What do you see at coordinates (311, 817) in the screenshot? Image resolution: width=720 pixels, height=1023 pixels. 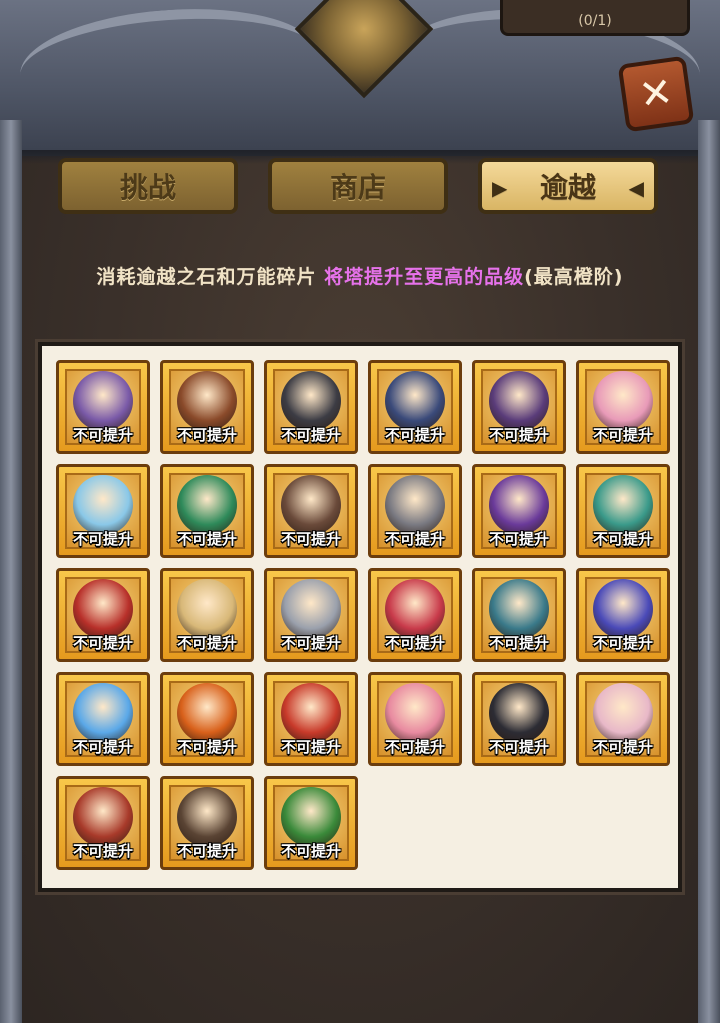 I see `ranger-hero-icon` at bounding box center [311, 817].